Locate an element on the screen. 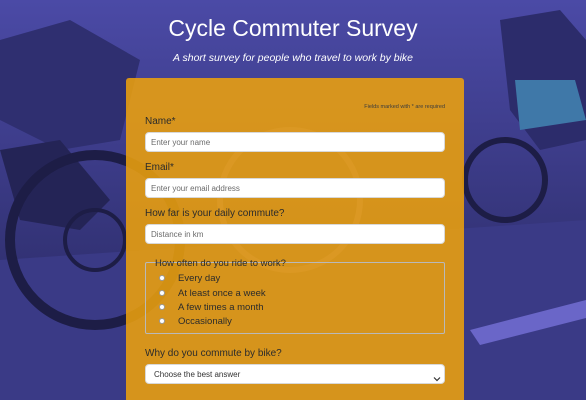 The width and height of the screenshot is (586, 400). email-input is located at coordinates (295, 188).